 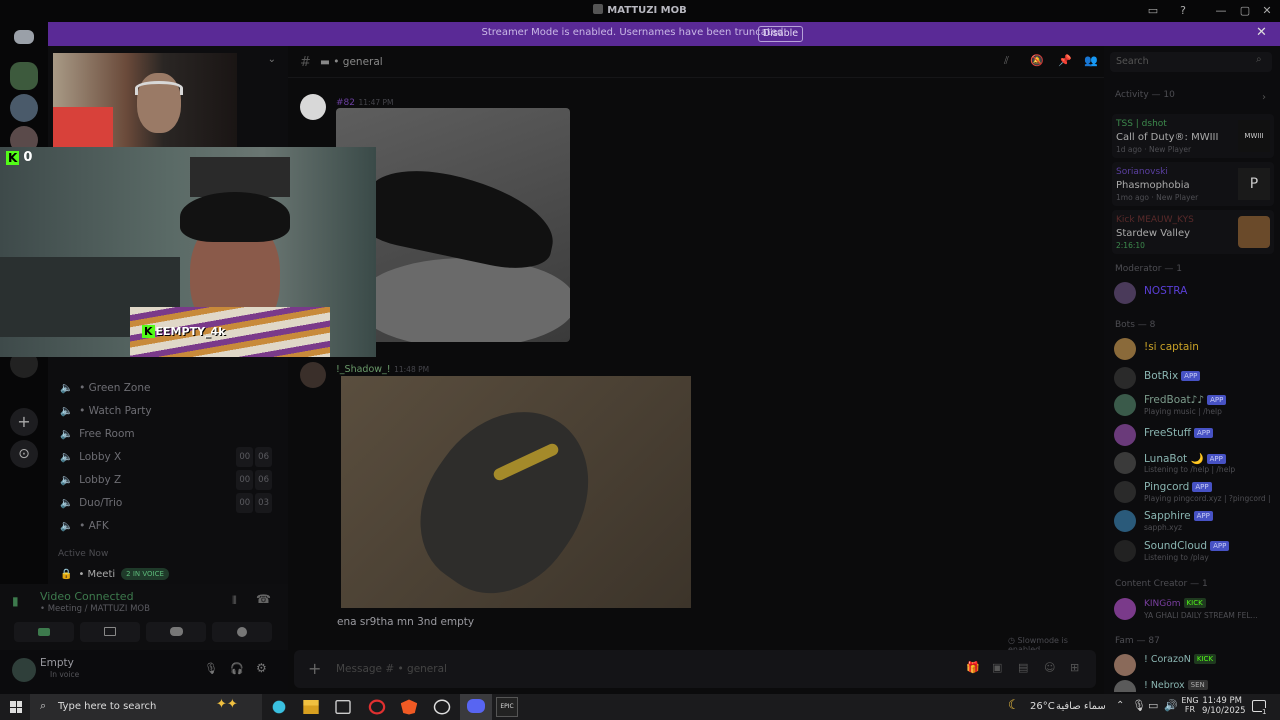 I want to click on settings-gear-icon: ⚙, so click(x=261, y=668).